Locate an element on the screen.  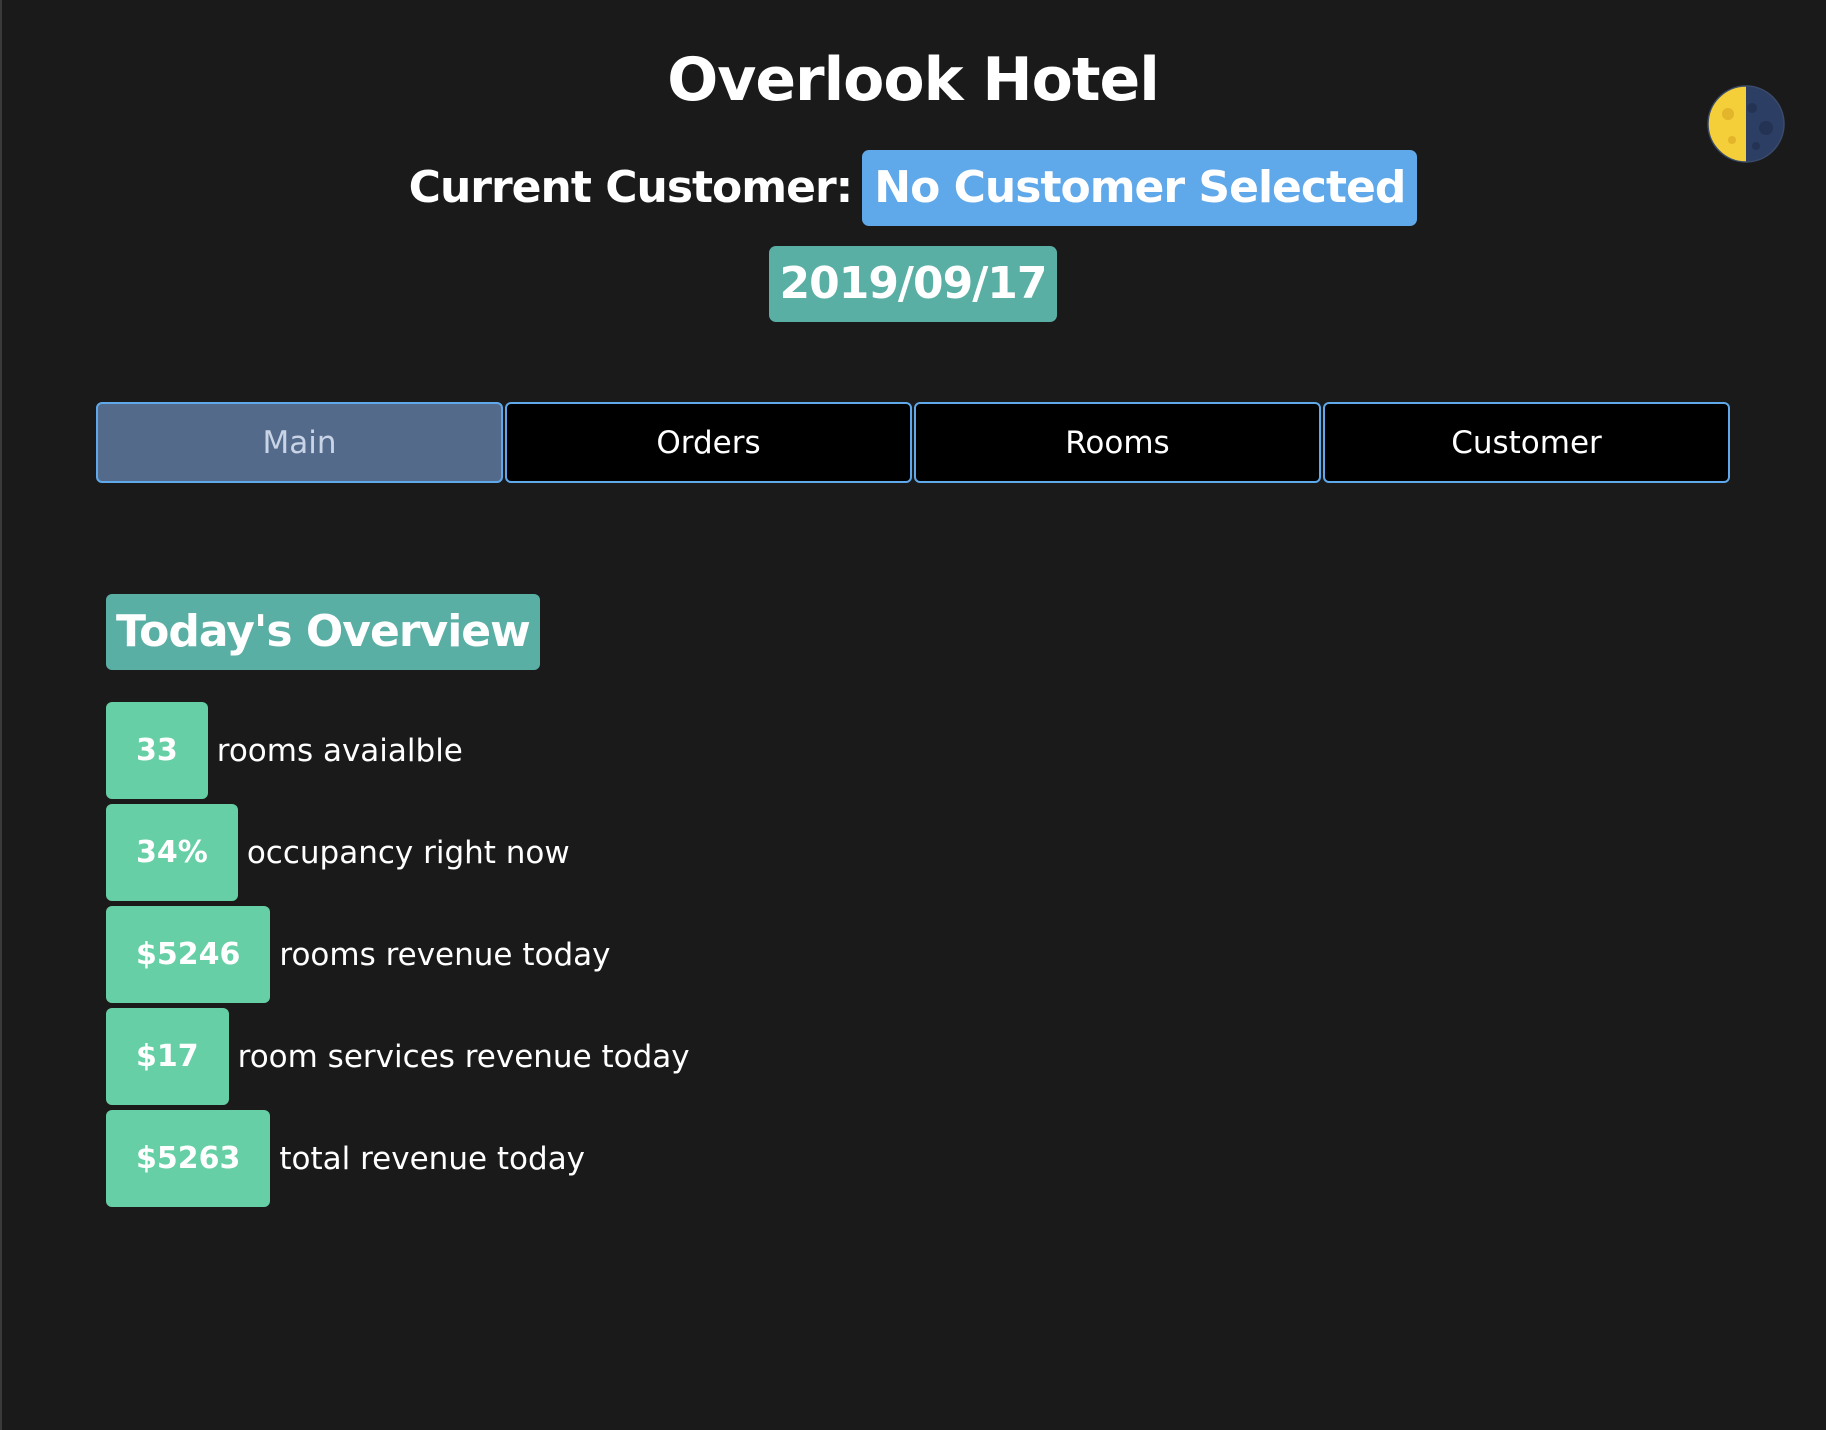
tab-rooms: Rooms is located at coordinates (1117, 442).